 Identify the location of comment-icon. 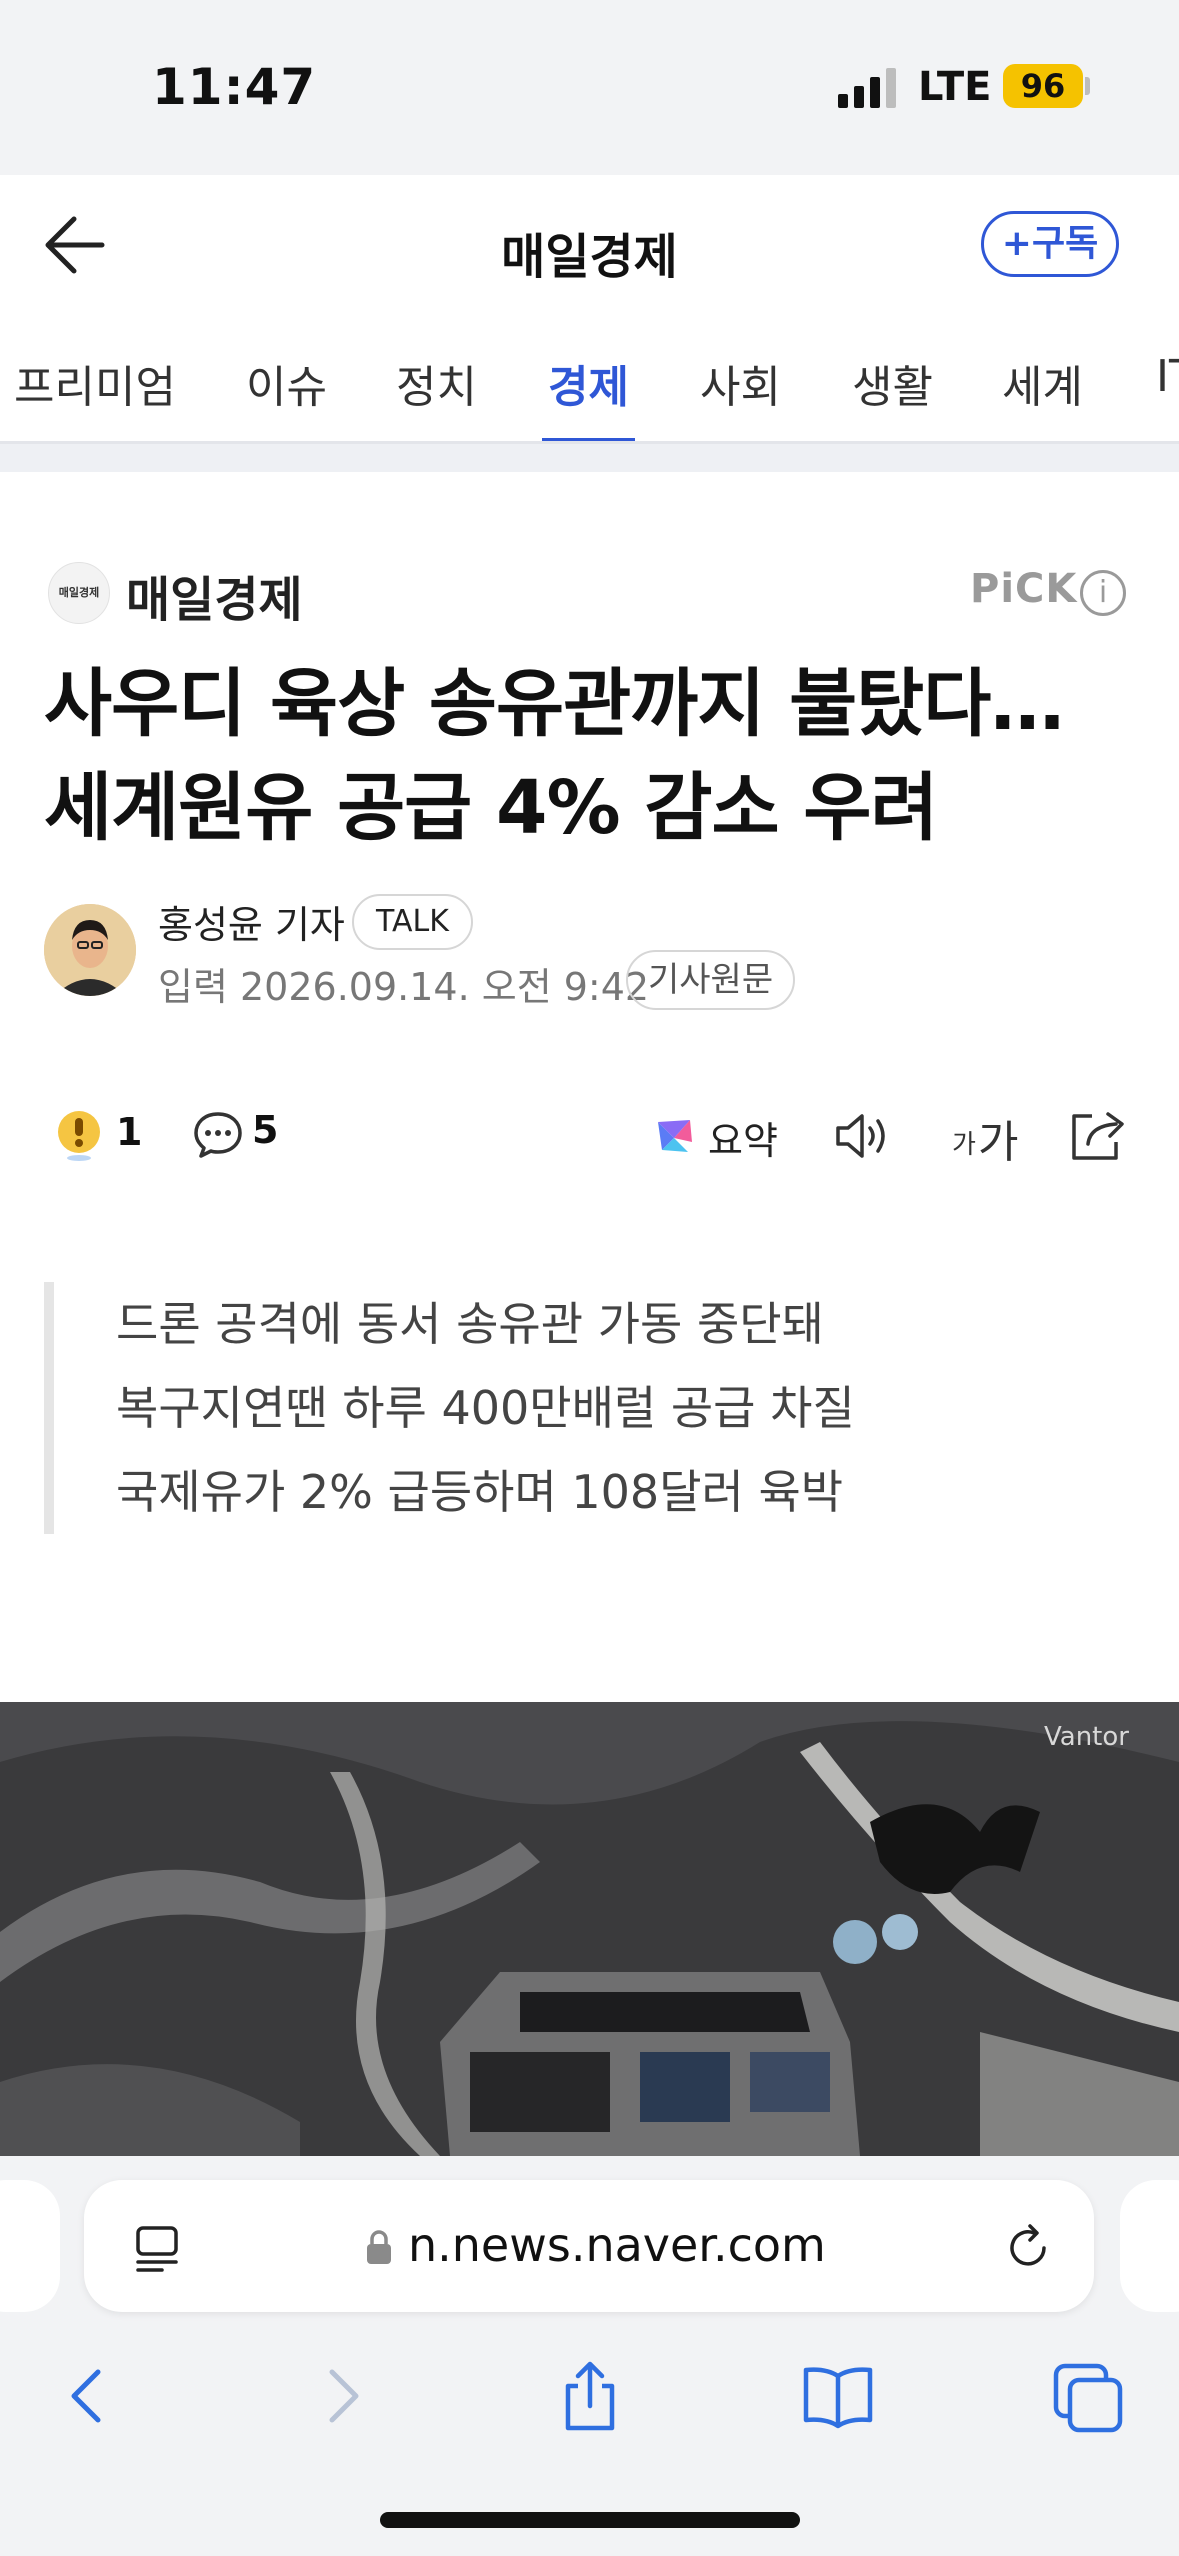
(218, 1135).